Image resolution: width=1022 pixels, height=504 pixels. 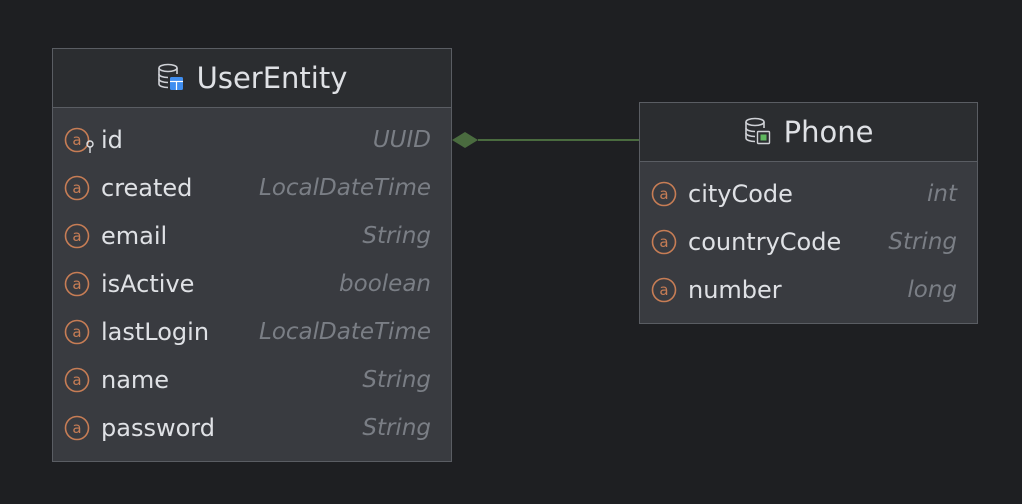 I want to click on field-name: id, so click(x=112, y=140).